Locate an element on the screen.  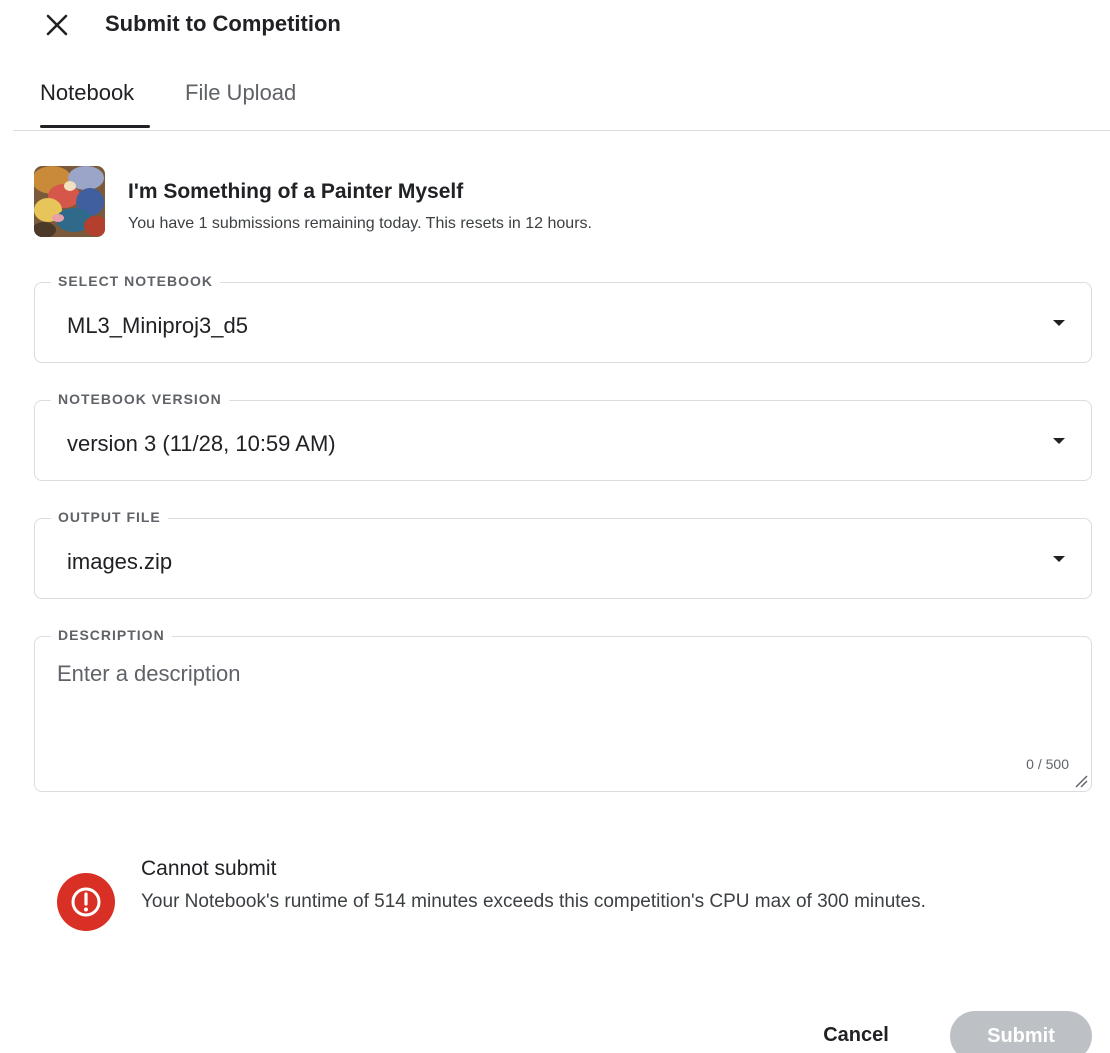
character-count: 0 / 500 is located at coordinates (1047, 764).